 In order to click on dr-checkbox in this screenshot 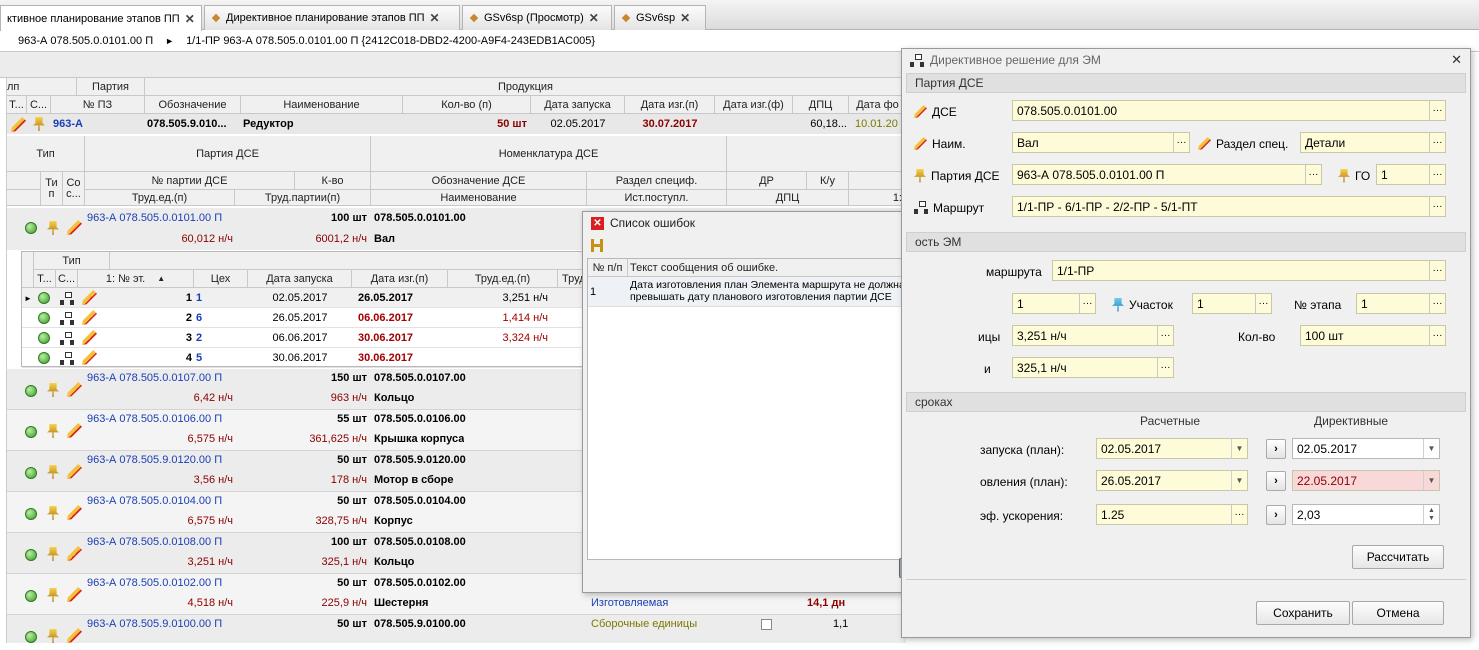, I will do `click(766, 624)`.